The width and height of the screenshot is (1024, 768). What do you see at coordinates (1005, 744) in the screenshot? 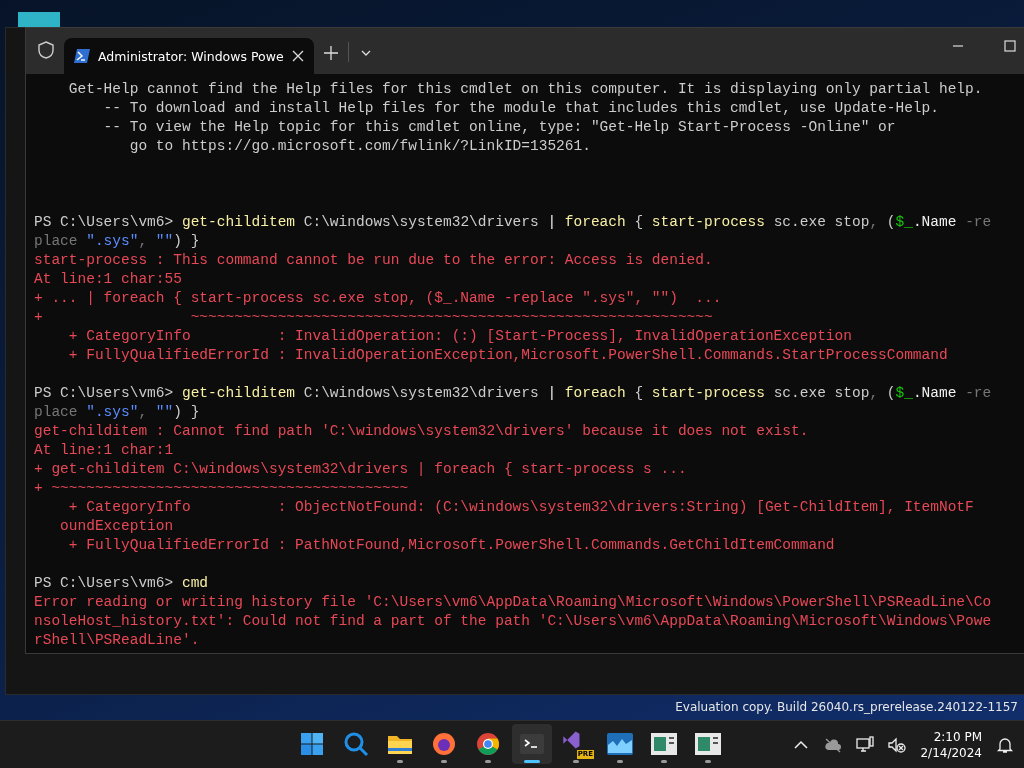
I see `bell-icon` at bounding box center [1005, 744].